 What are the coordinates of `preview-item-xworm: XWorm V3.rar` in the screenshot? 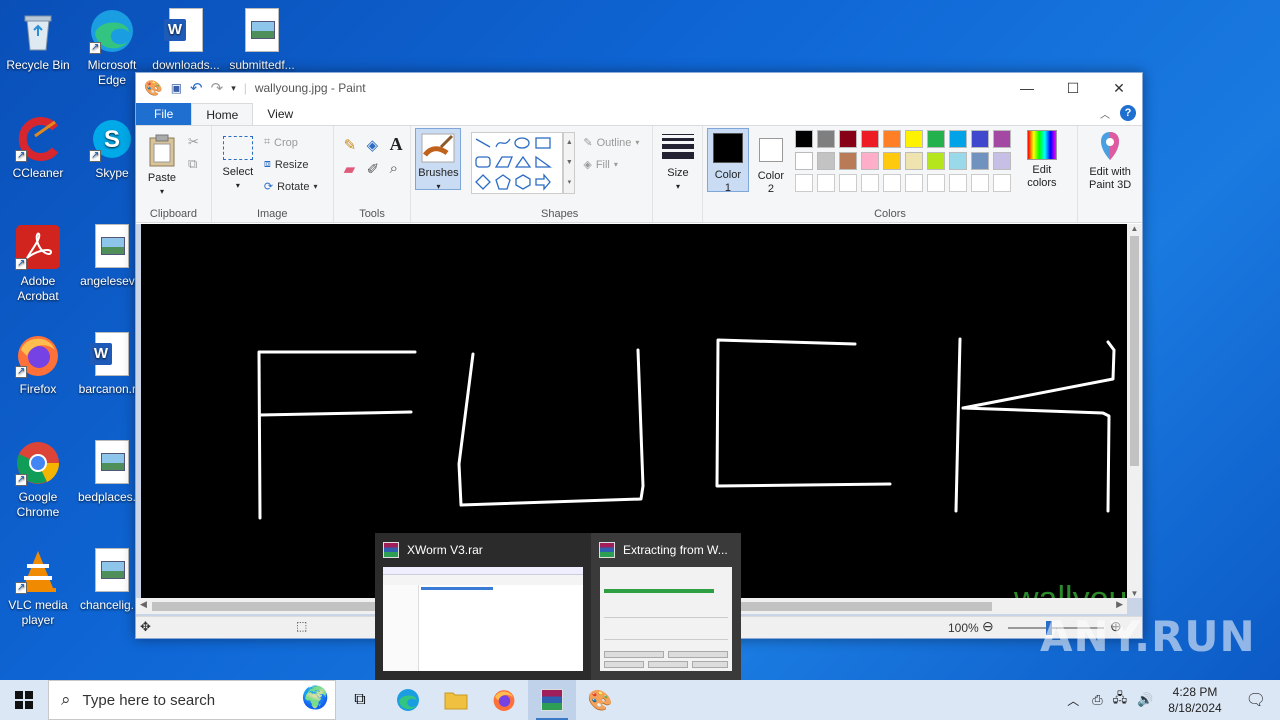 It's located at (483, 606).